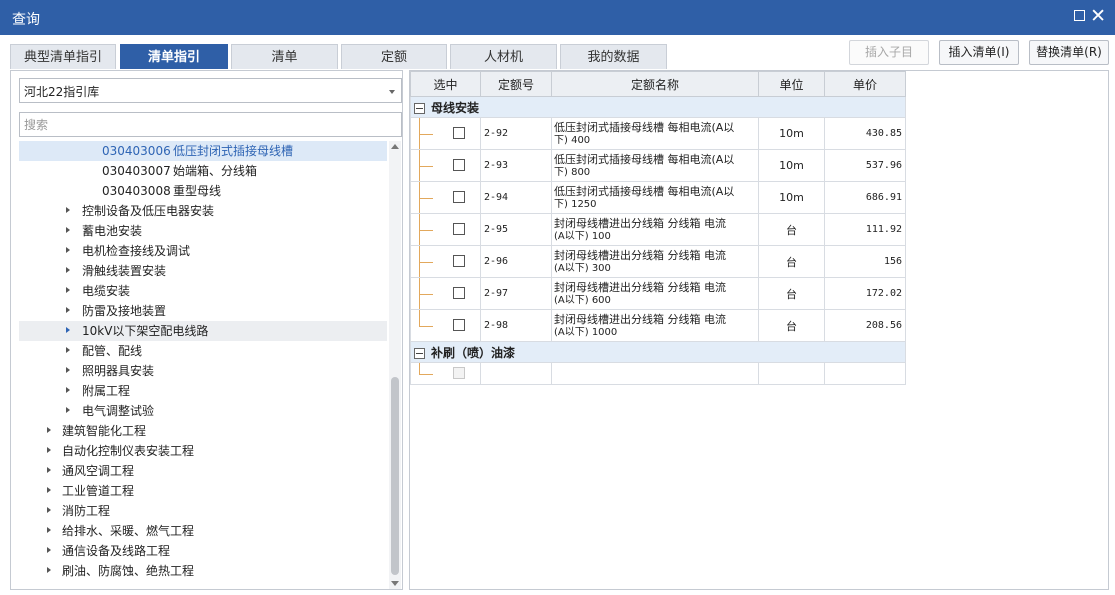 This screenshot has height=595, width=1115. I want to click on table-header-row: 选中 定额号 定额名称 单位 单价, so click(658, 84).